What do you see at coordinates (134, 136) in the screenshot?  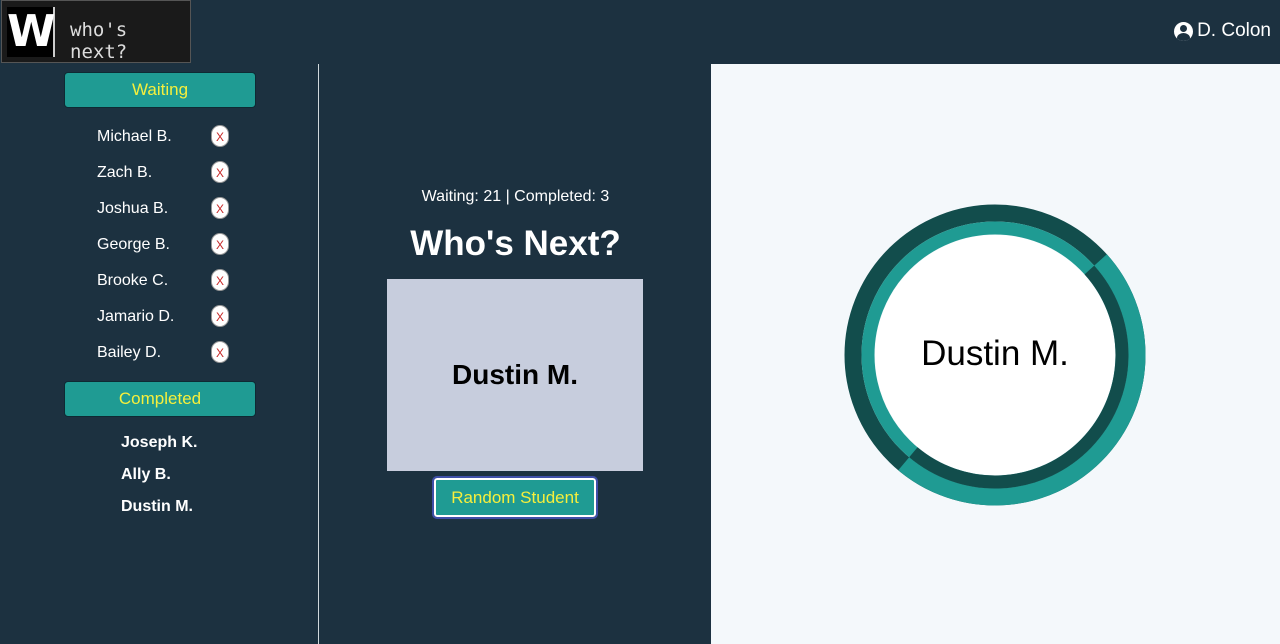 I see `waiting-item-name: Michael B.` at bounding box center [134, 136].